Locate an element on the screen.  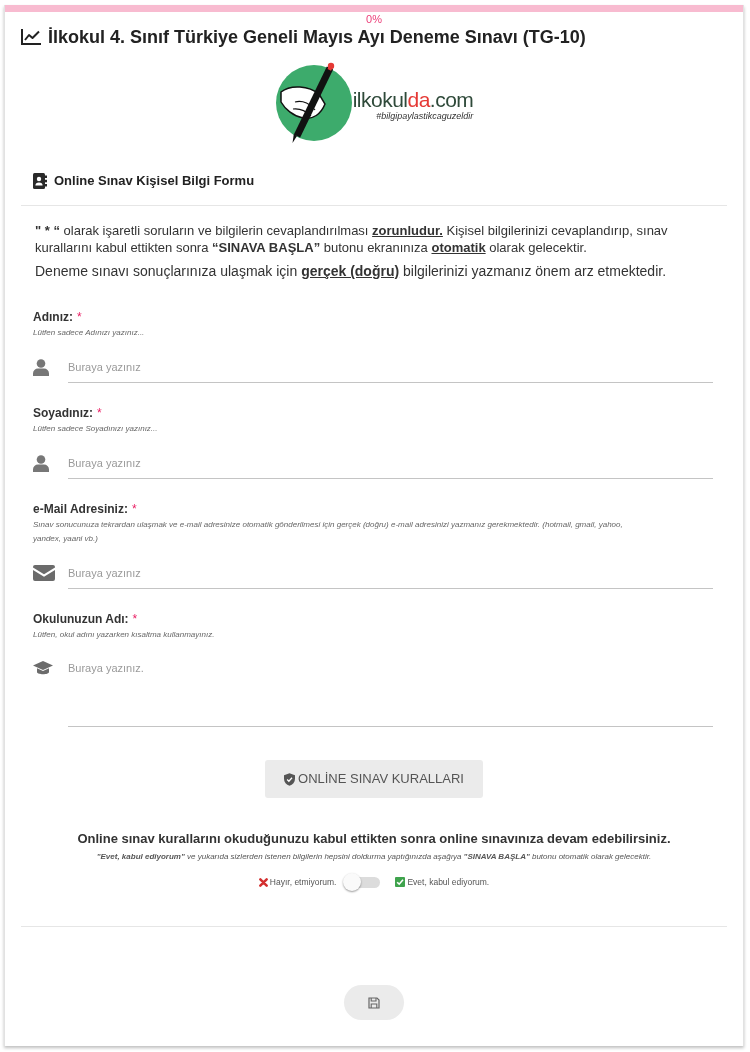
field-label: Soyadınız: is located at coordinates (63, 413).